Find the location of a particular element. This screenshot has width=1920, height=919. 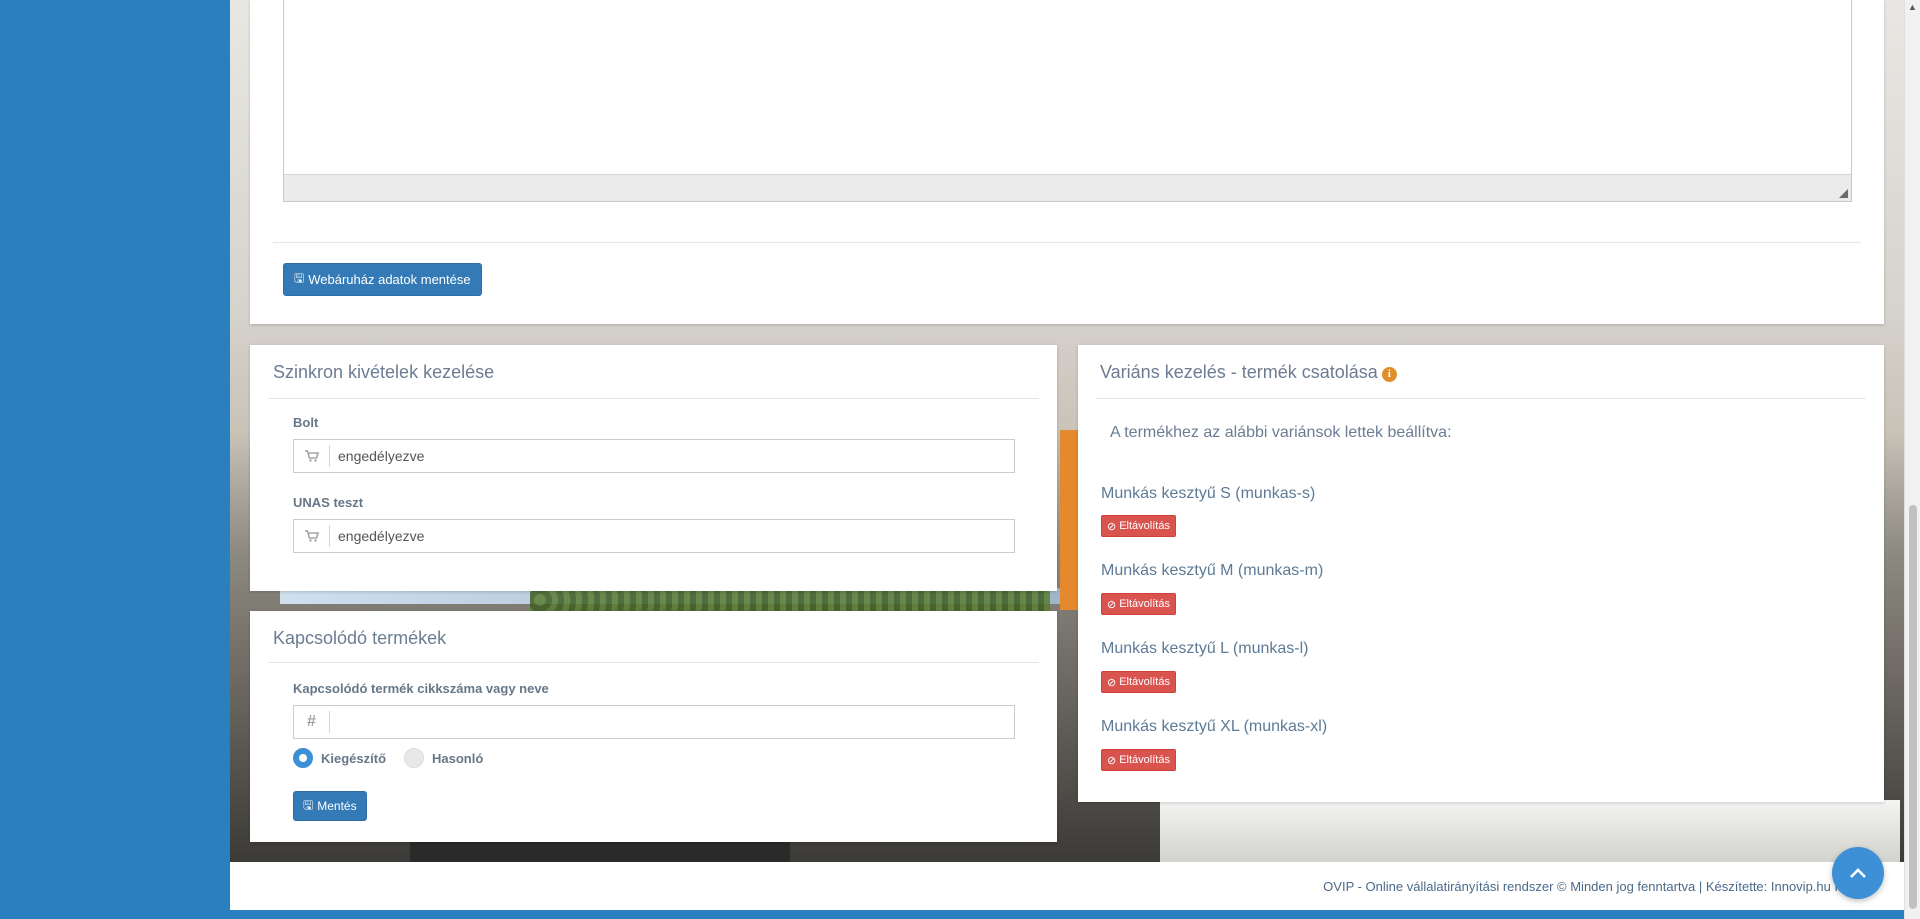

back-to-top-button is located at coordinates (1858, 873).